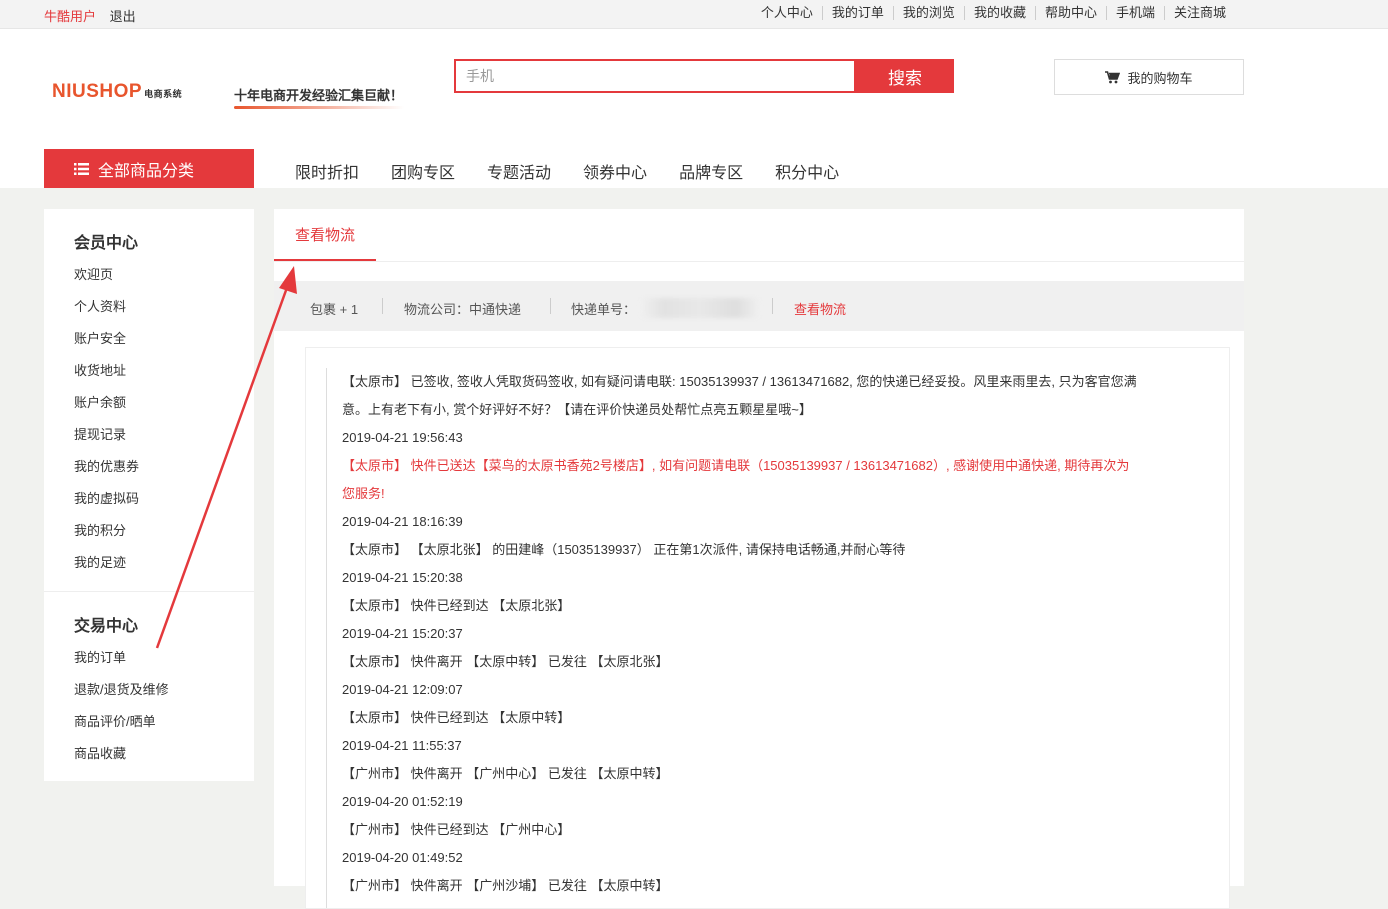 This screenshot has height=909, width=1388. I want to click on trade-center-title: 交易中心, so click(106, 626).